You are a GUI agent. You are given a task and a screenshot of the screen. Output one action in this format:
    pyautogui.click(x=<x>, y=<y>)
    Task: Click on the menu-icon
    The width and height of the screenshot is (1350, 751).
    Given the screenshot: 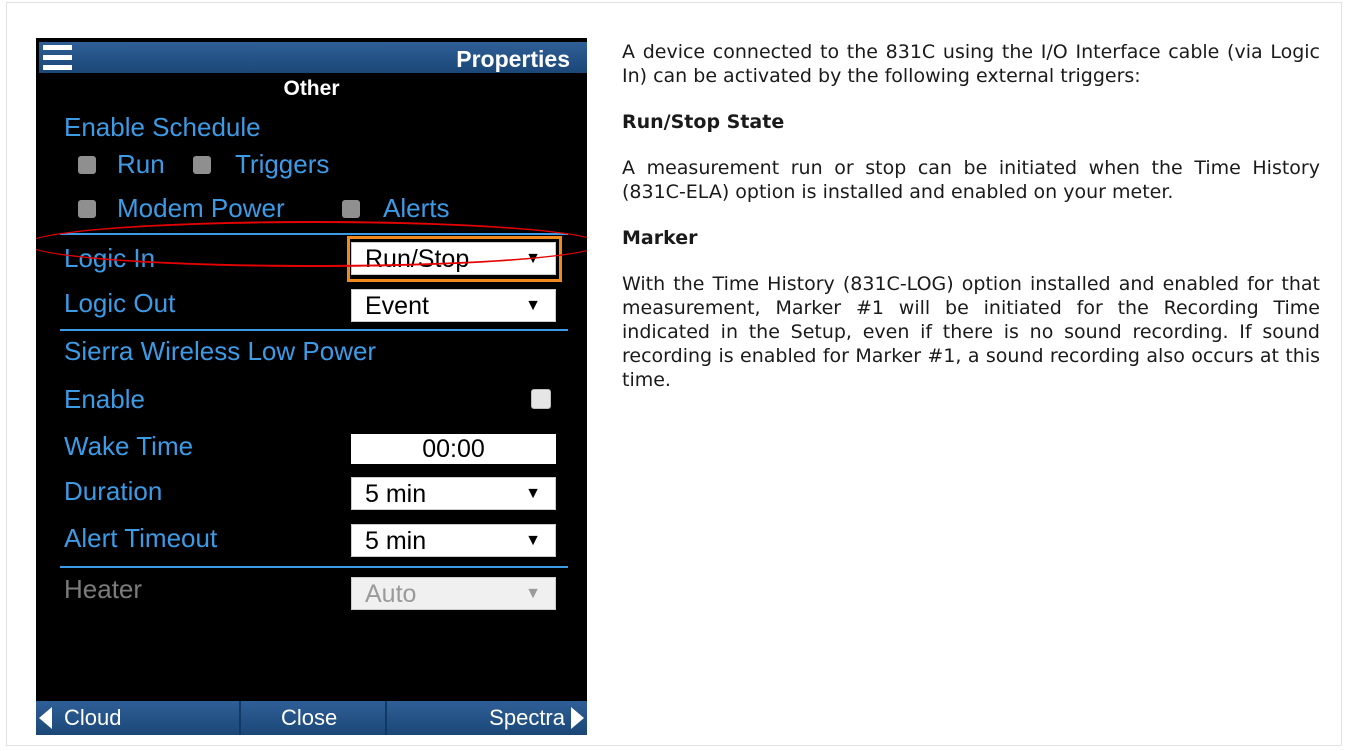 What is the action you would take?
    pyautogui.click(x=58, y=57)
    